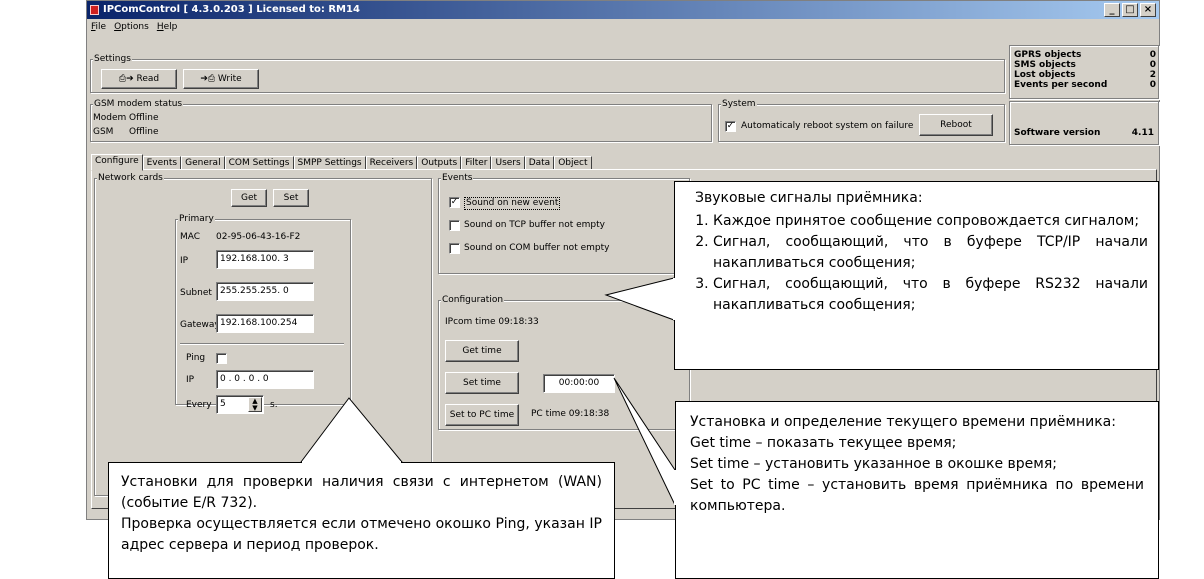 The image size is (1204, 579). I want to click on callout-time-pointer, so click(644, 441).